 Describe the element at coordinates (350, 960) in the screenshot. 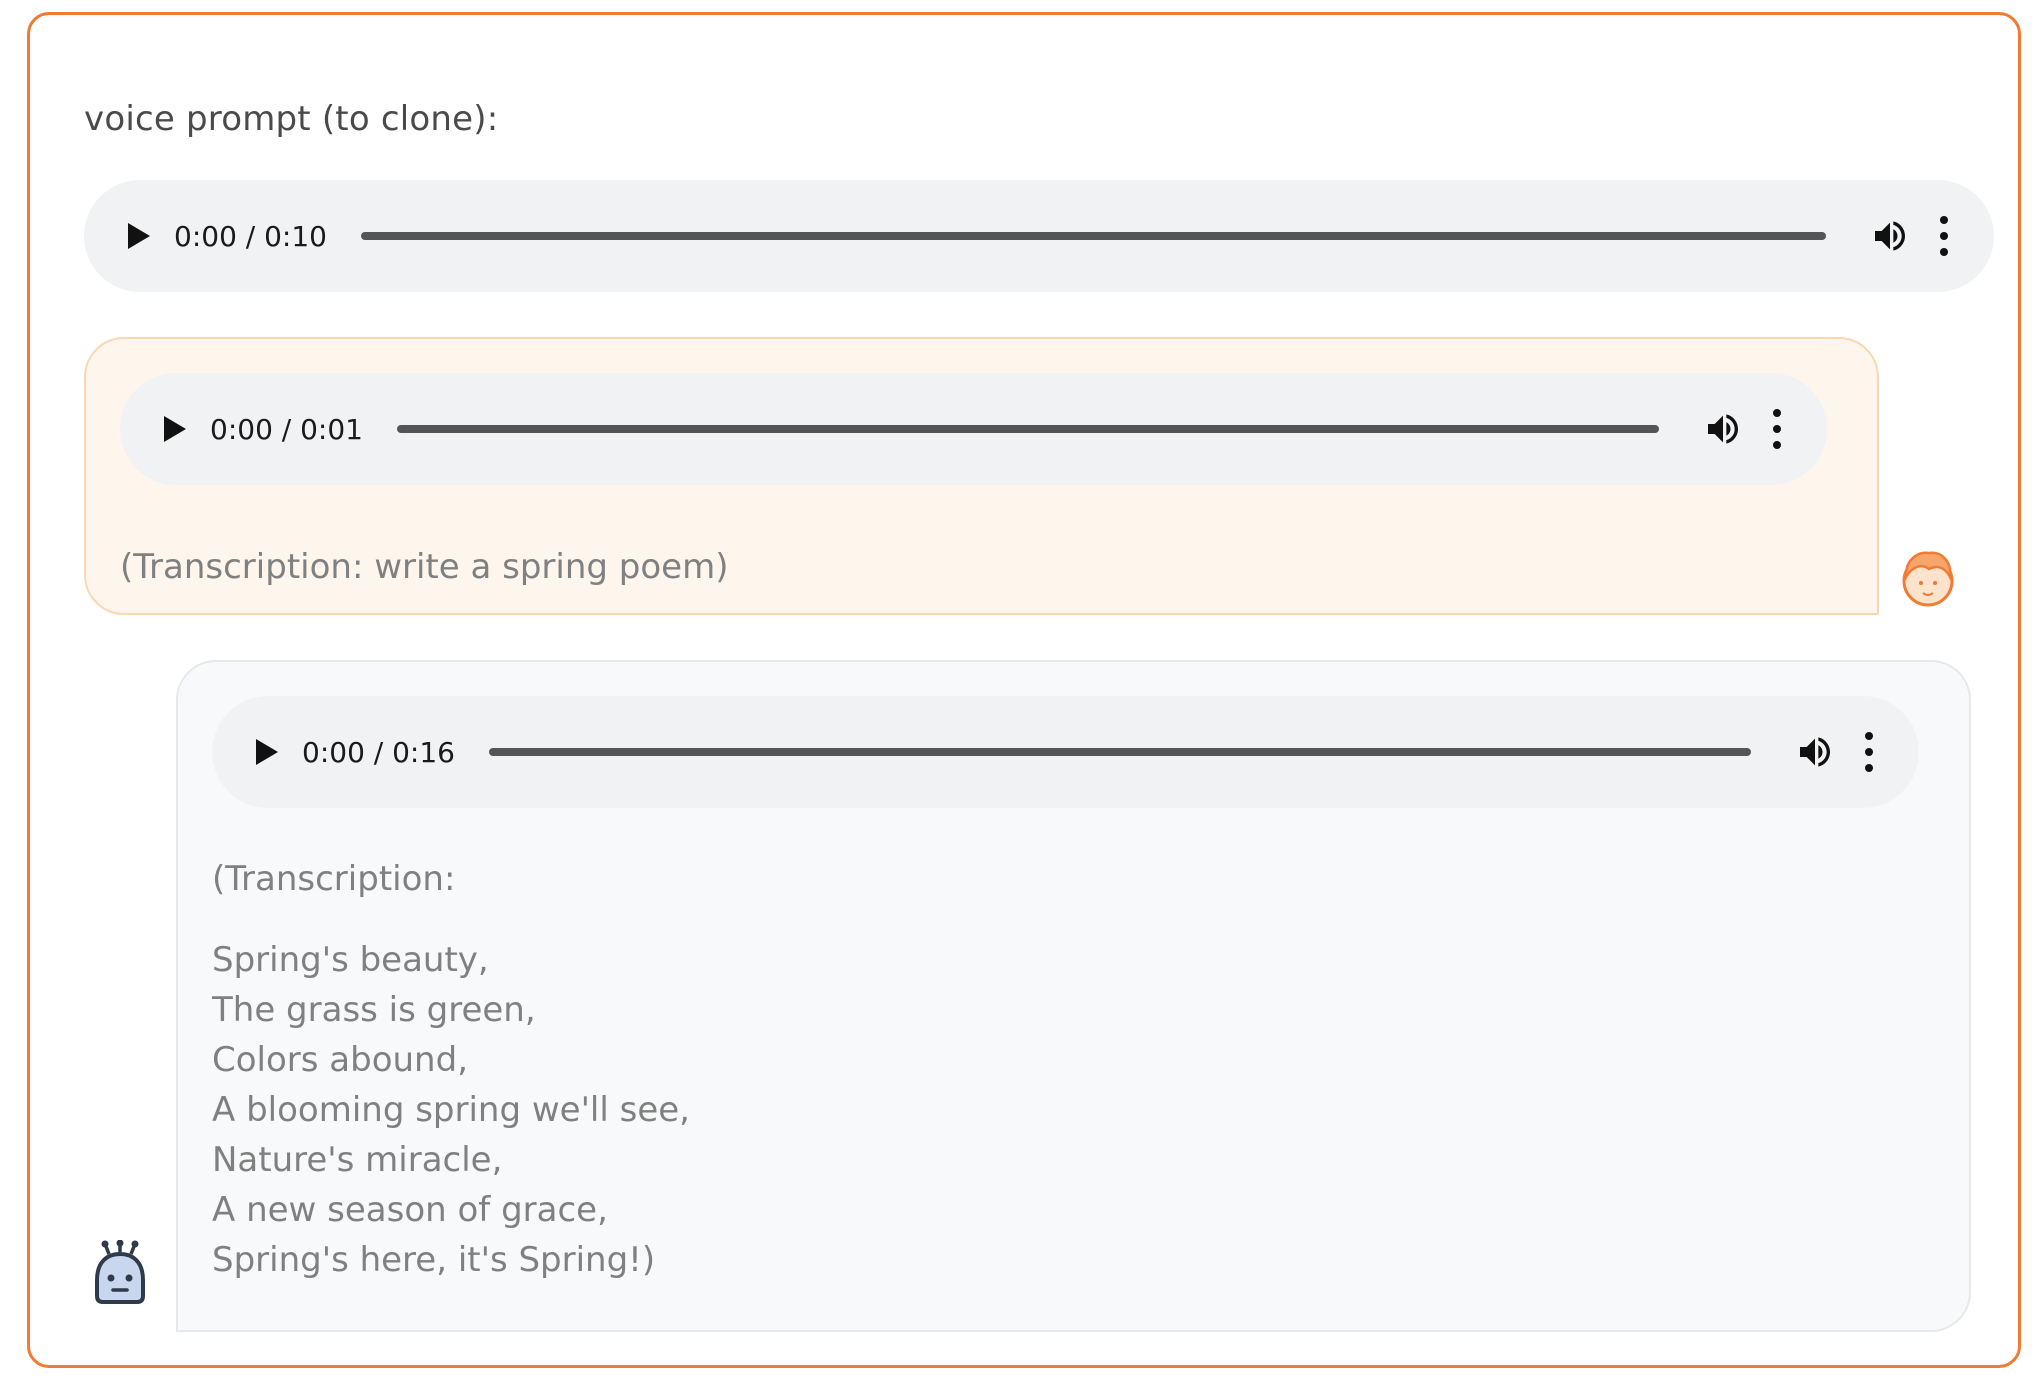

I see `poem-line: Spring's beauty,` at that location.